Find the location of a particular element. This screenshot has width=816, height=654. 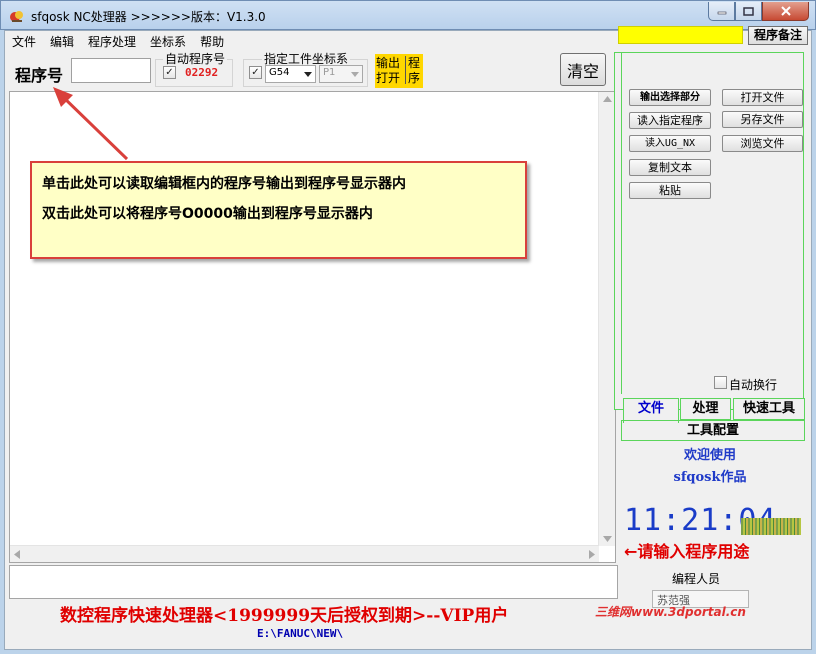

menu-file: 文件 is located at coordinates (24, 40).